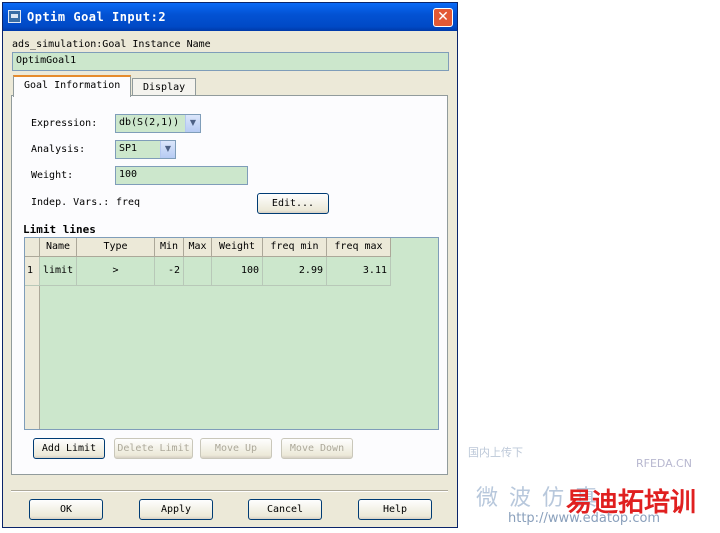 This screenshot has width=720, height=533. Describe the element at coordinates (198, 271) in the screenshot. I see `cell-max` at that location.